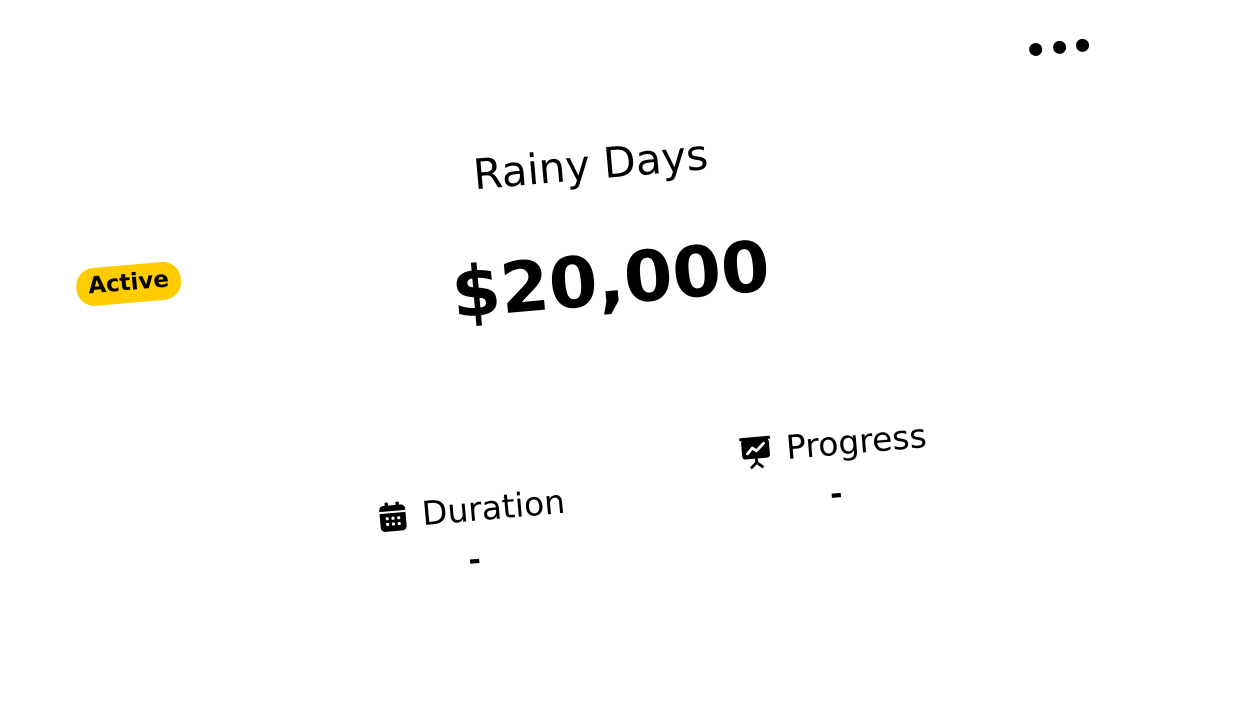 Image resolution: width=1258 pixels, height=725 pixels. What do you see at coordinates (474, 560) in the screenshot?
I see `duration-value: -` at bounding box center [474, 560].